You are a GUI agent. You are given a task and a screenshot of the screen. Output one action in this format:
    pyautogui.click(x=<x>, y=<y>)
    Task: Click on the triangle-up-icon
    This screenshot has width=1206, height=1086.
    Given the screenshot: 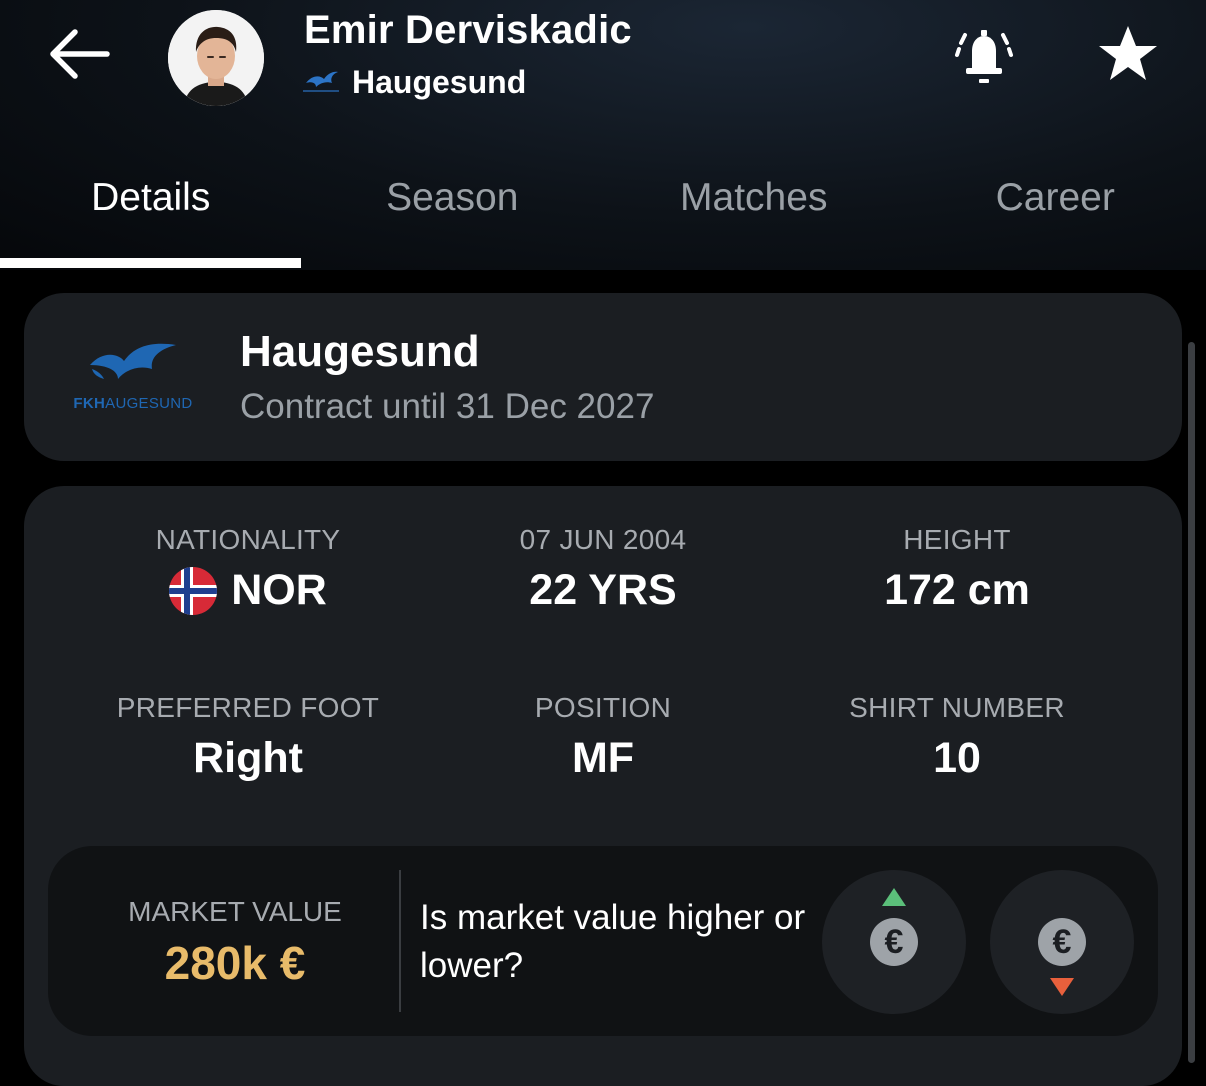 What is the action you would take?
    pyautogui.click(x=894, y=897)
    